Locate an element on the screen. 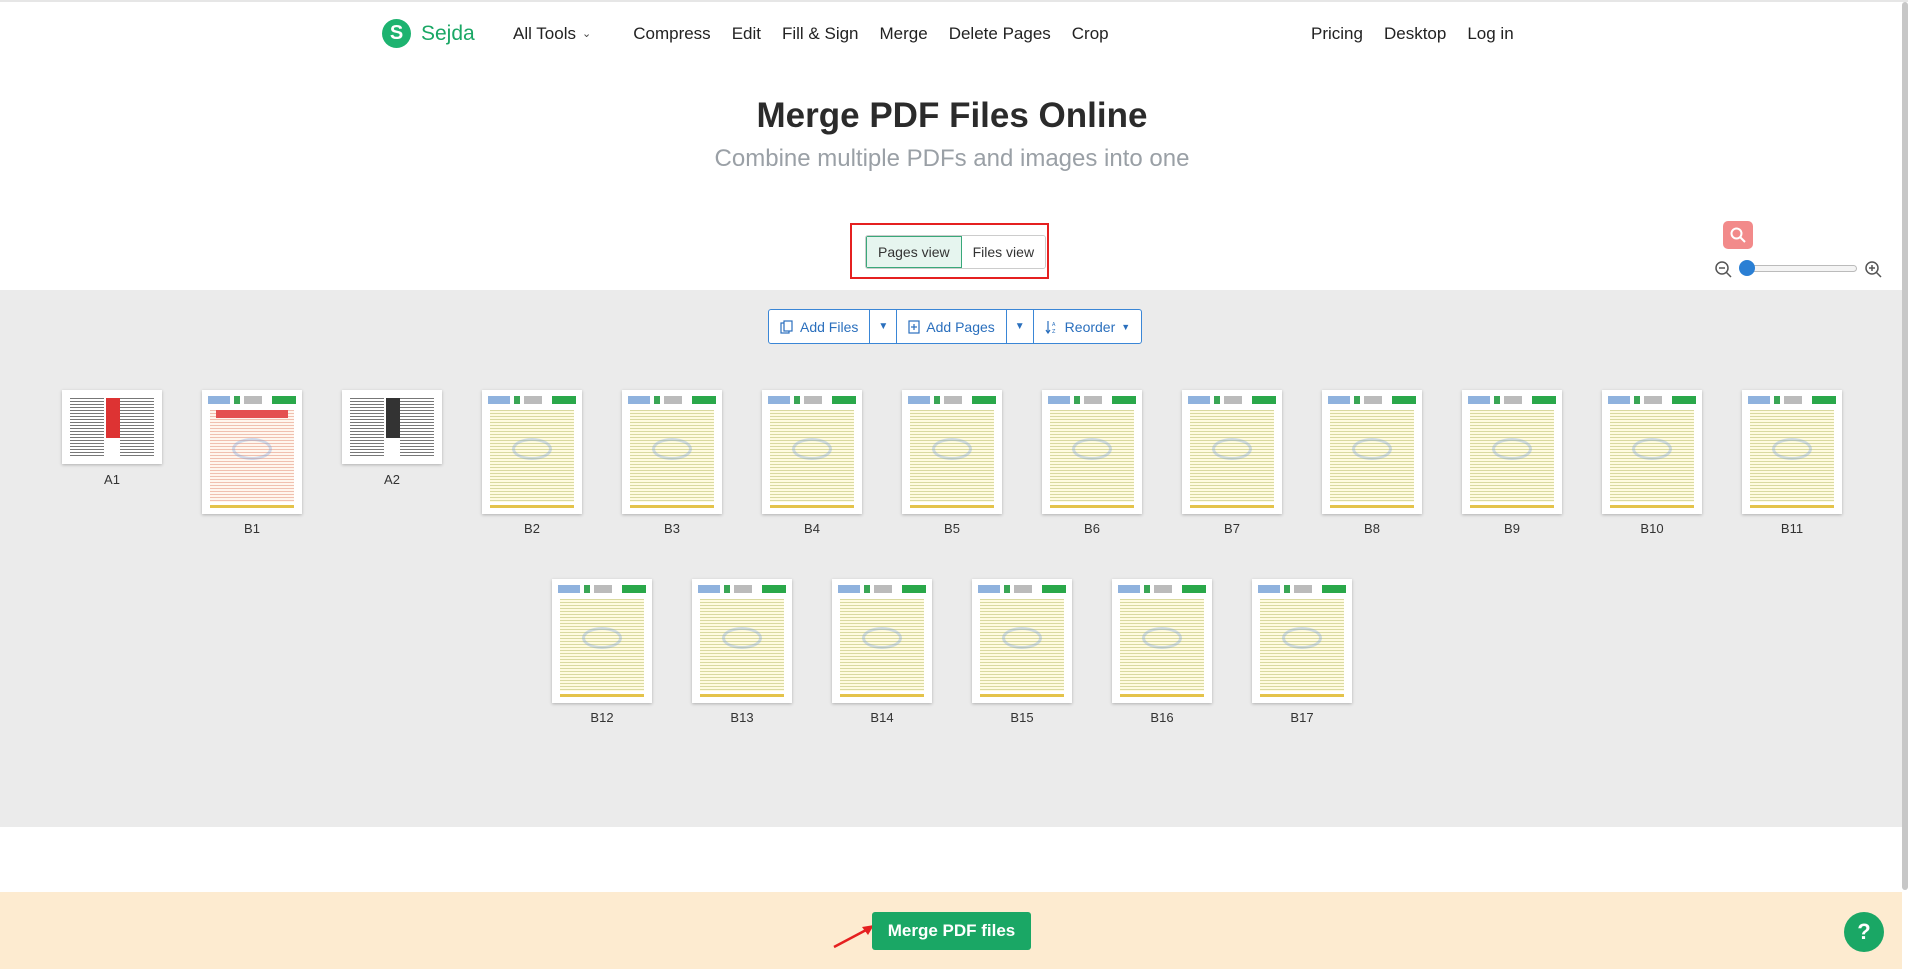  page-label: A2 is located at coordinates (392, 479).